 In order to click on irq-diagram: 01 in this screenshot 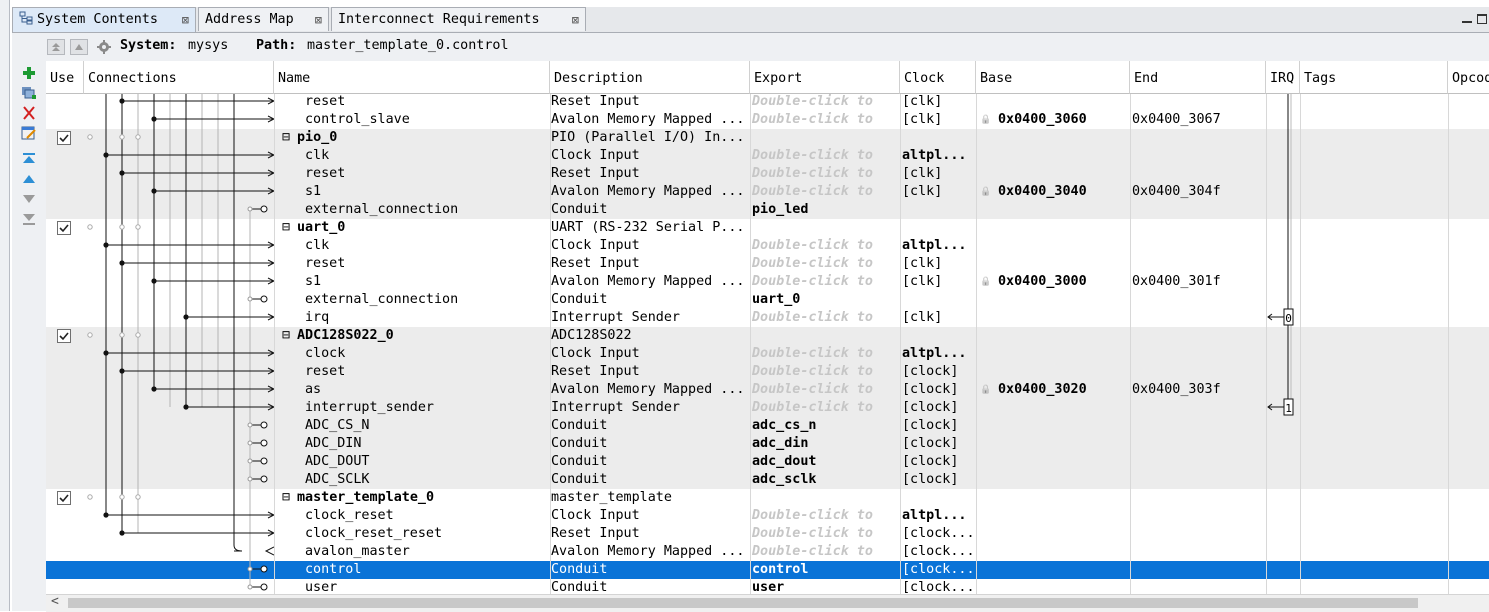, I will do `click(1283, 344)`.